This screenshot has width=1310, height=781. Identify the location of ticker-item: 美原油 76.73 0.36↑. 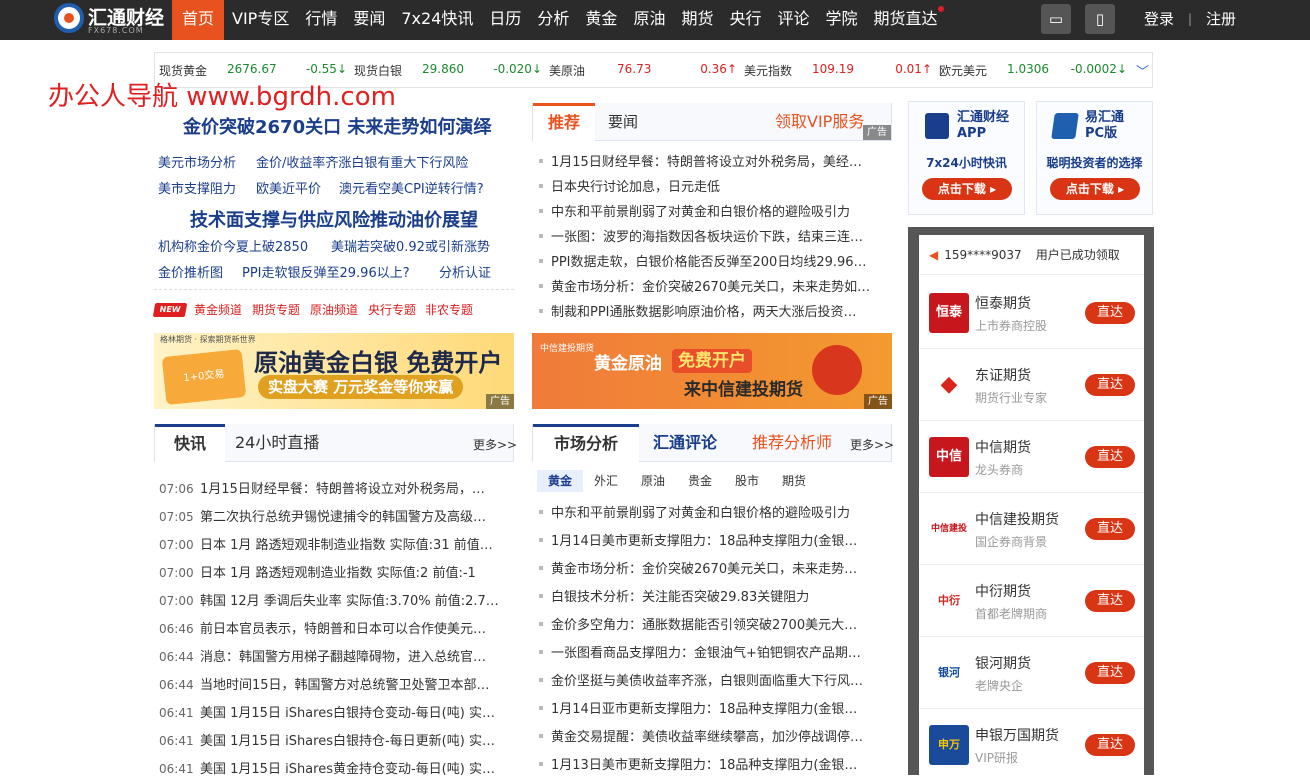
(646, 70).